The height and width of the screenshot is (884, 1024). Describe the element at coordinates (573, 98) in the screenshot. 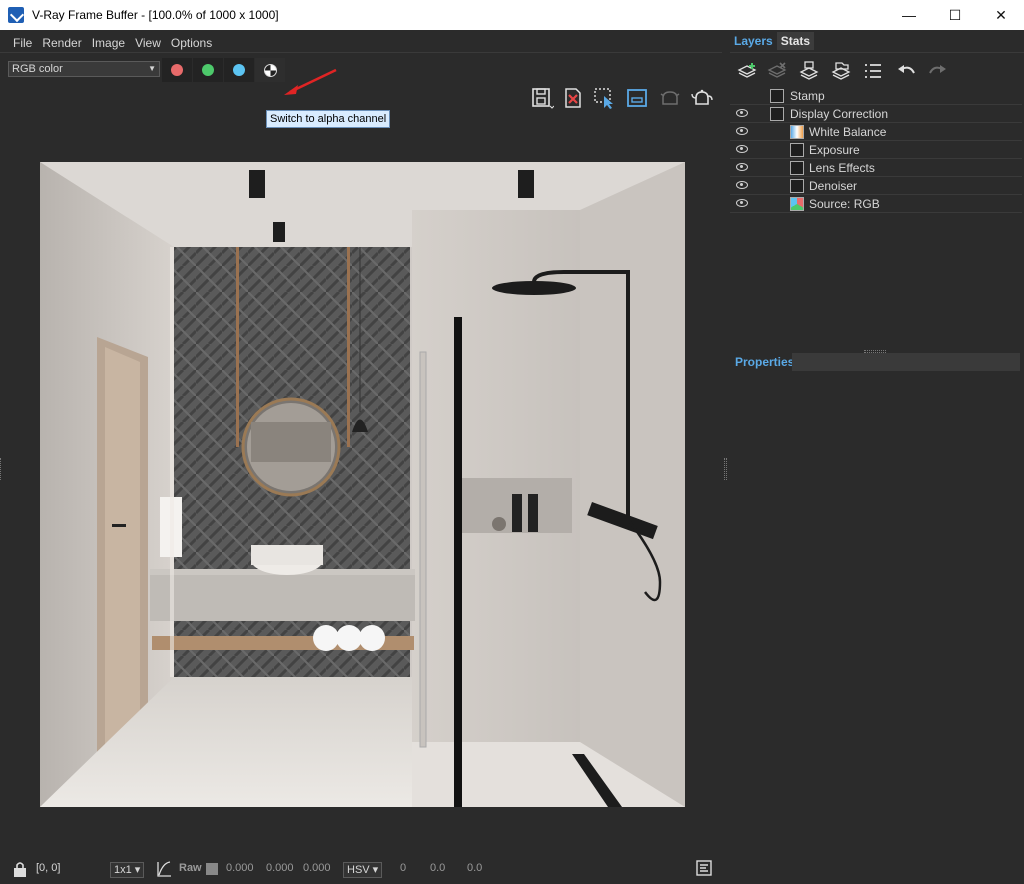

I see `clear-image-icon` at that location.